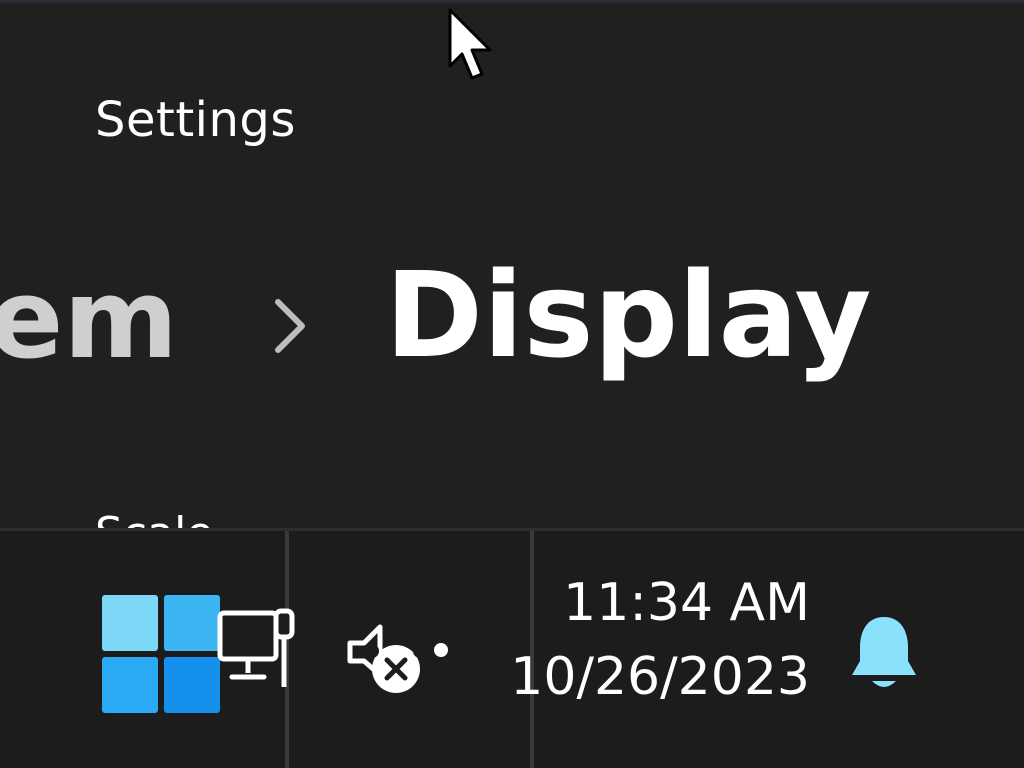  I want to click on window-top-edge, so click(512, 2).